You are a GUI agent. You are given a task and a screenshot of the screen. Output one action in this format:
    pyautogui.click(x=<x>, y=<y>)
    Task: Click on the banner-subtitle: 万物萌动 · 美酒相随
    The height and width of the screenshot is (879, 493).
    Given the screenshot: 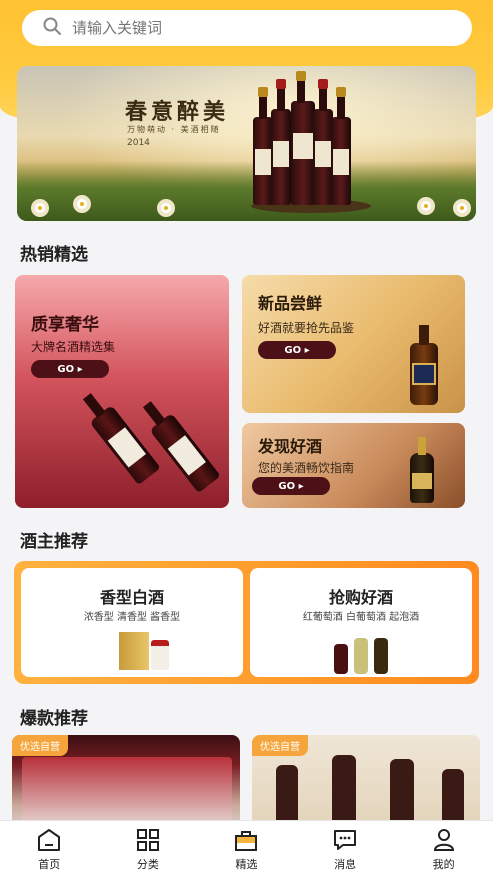 What is the action you would take?
    pyautogui.click(x=174, y=129)
    